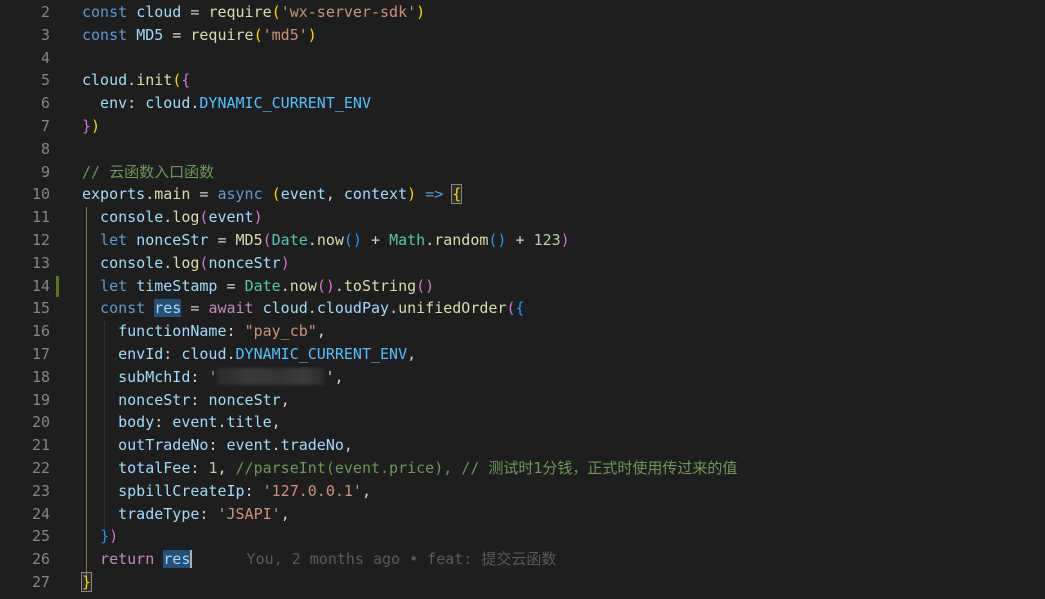  Describe the element at coordinates (522, 103) in the screenshot. I see `code-line: 6 env: cloud.DYNAMIC_CURRENT_ENV` at that location.